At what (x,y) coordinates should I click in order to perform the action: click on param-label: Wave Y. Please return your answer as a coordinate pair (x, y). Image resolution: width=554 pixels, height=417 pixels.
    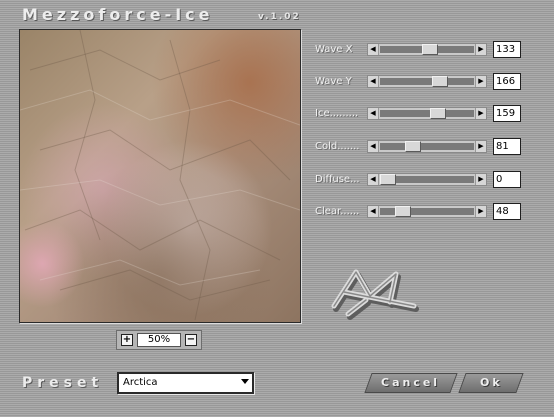
    Looking at the image, I should click on (333, 81).